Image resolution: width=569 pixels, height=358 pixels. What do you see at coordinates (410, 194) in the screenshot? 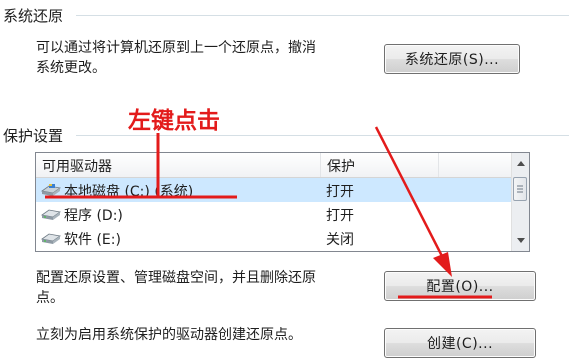
I see `annotation-arrow-line` at bounding box center [410, 194].